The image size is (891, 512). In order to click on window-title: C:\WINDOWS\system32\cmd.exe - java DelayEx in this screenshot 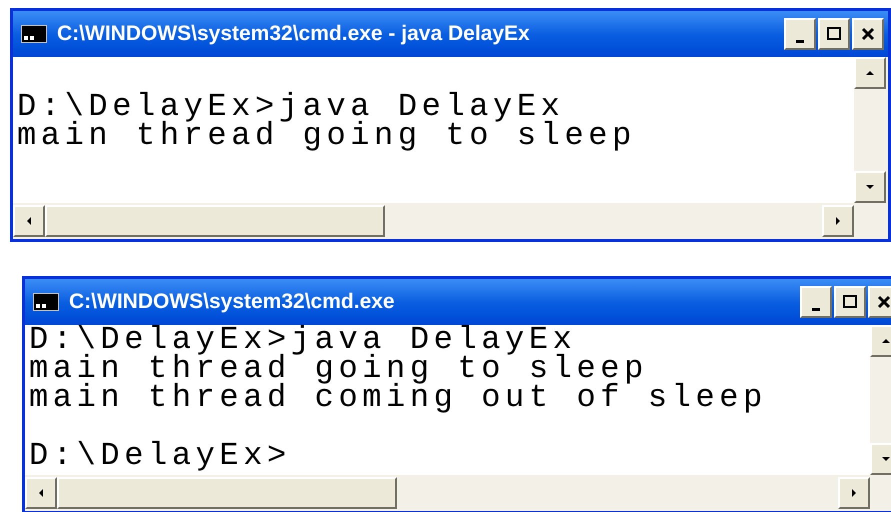, I will do `click(294, 34)`.